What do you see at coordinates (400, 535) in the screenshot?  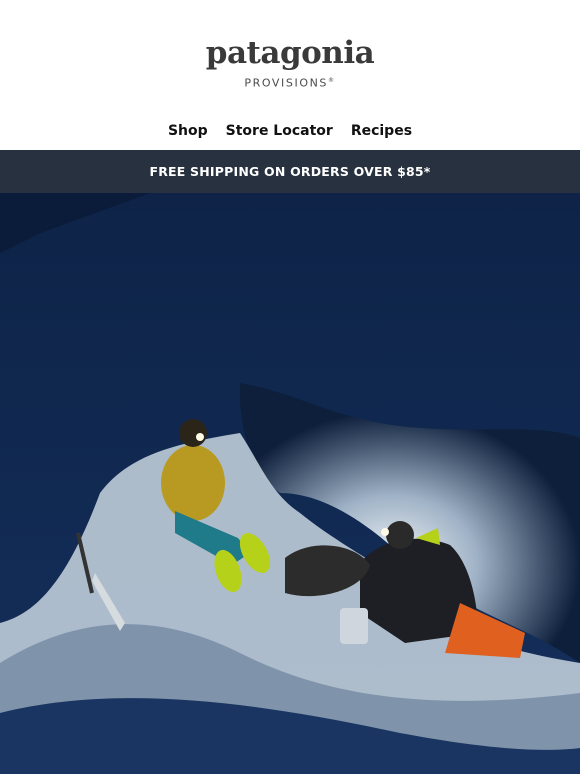 I see `person-two-head` at bounding box center [400, 535].